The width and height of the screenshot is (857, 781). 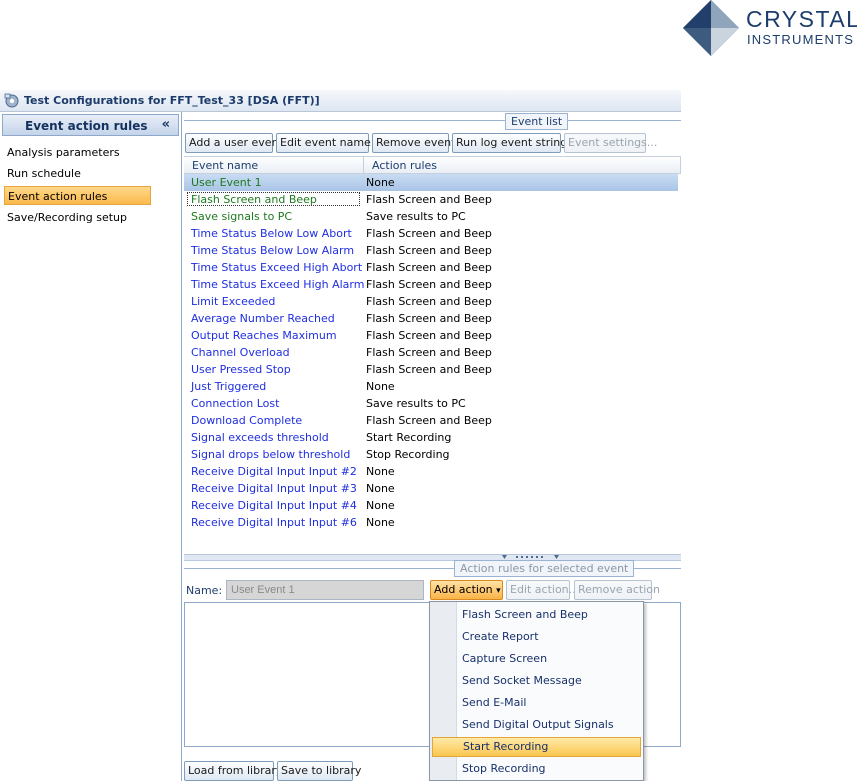 What do you see at coordinates (273, 250) in the screenshot?
I see `event-name-cell: Time Status Below Low Alarm` at bounding box center [273, 250].